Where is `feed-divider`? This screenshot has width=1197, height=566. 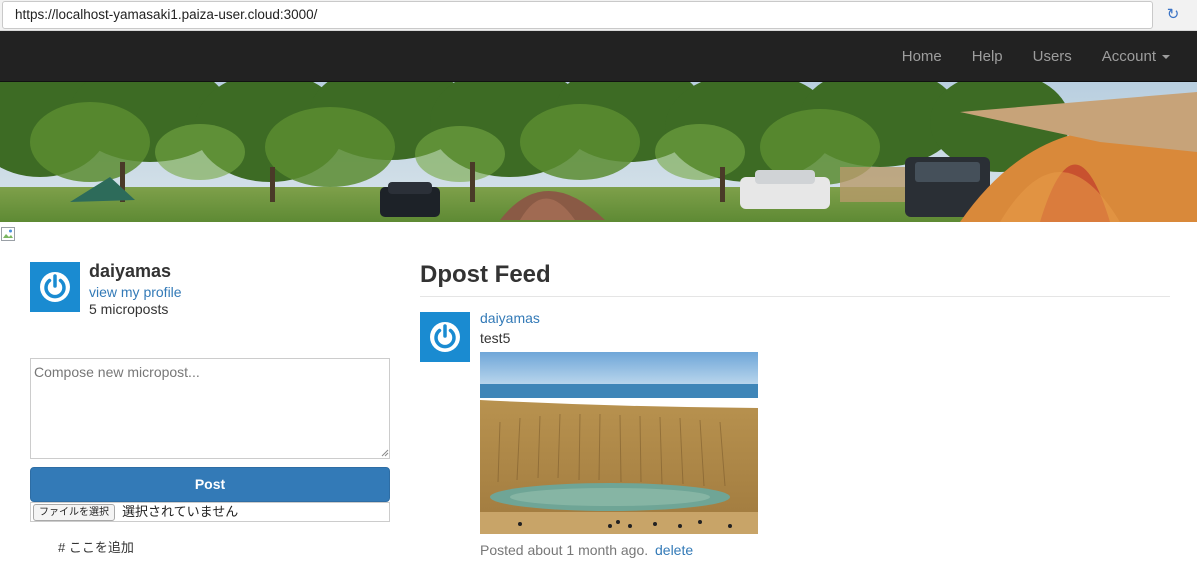 feed-divider is located at coordinates (795, 296).